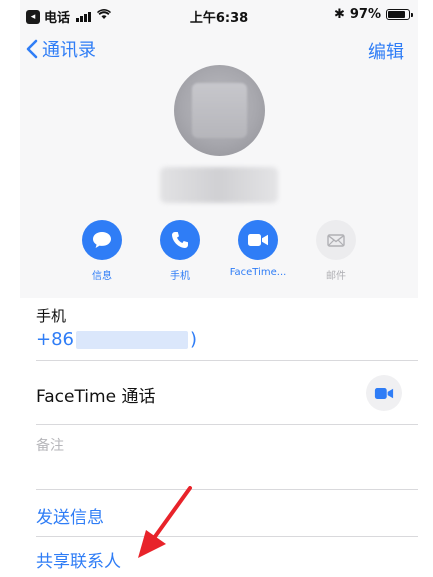  I want to click on contact-avatar, so click(219, 110).